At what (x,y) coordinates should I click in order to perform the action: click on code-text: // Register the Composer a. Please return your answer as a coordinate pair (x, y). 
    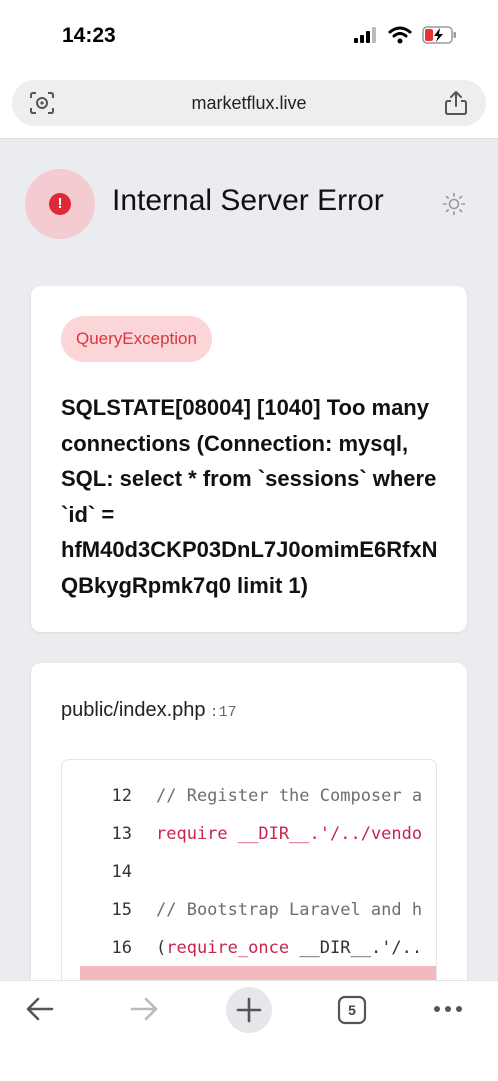
    Looking at the image, I should click on (289, 796).